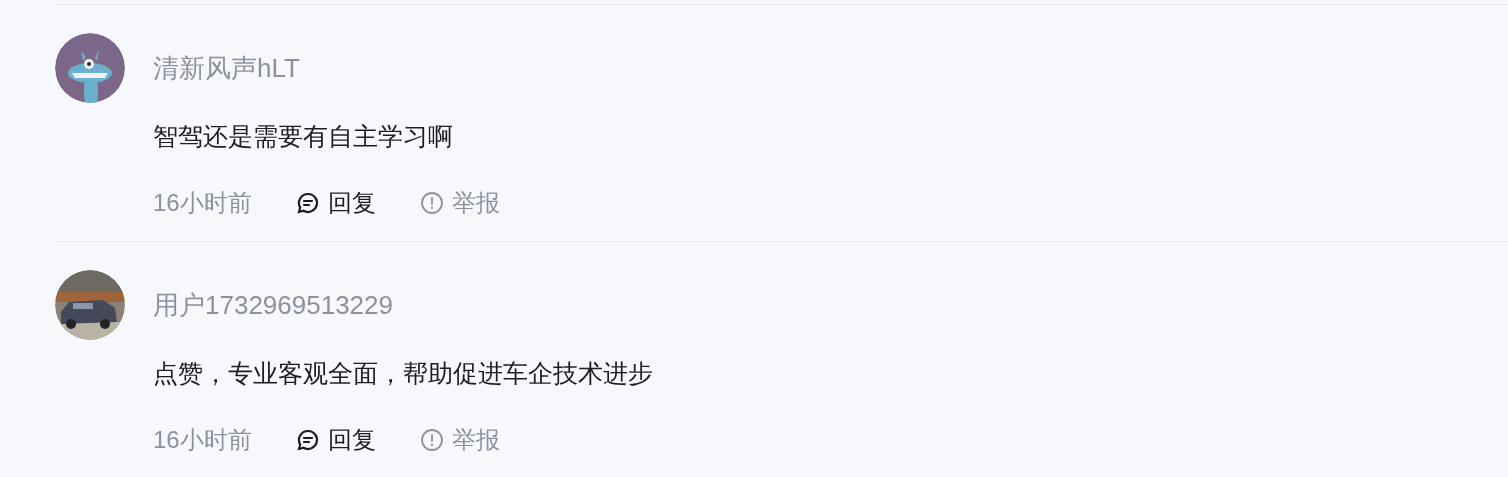 This screenshot has height=477, width=1508. I want to click on author-name: 用户1732969513229, so click(403, 305).